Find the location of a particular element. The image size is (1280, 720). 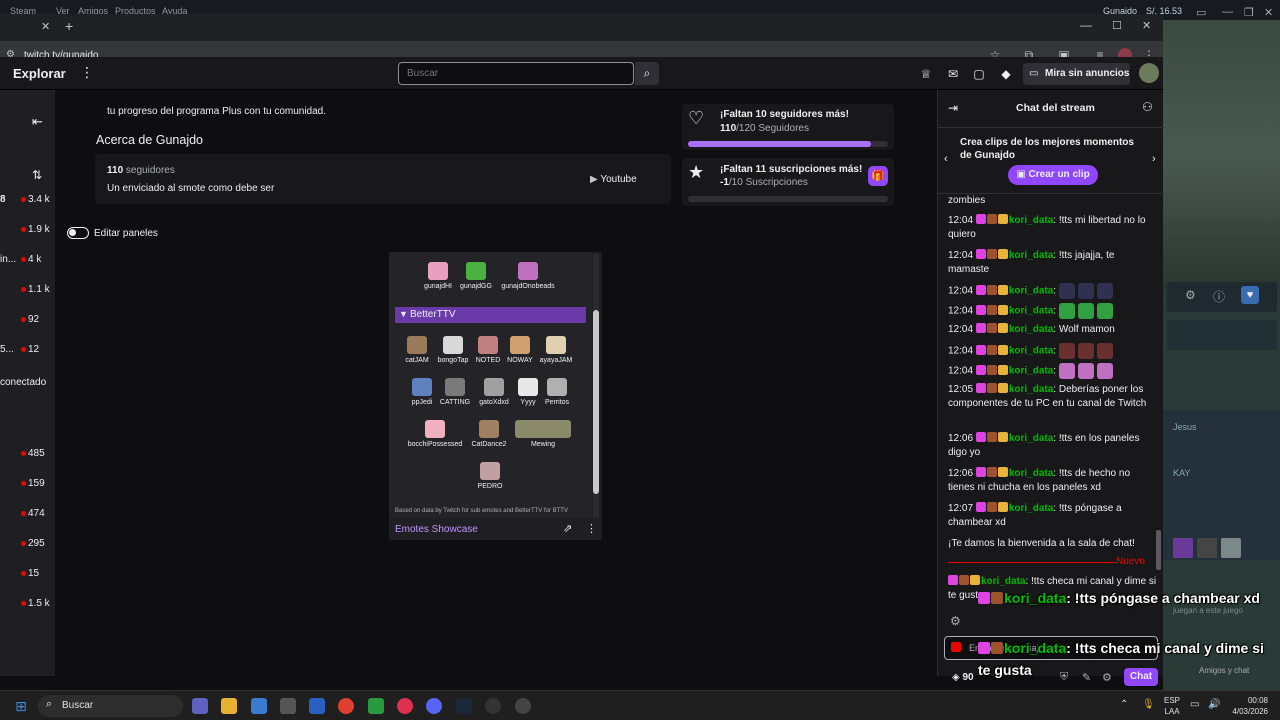

chat-scrollbar is located at coordinates (1158, 550).